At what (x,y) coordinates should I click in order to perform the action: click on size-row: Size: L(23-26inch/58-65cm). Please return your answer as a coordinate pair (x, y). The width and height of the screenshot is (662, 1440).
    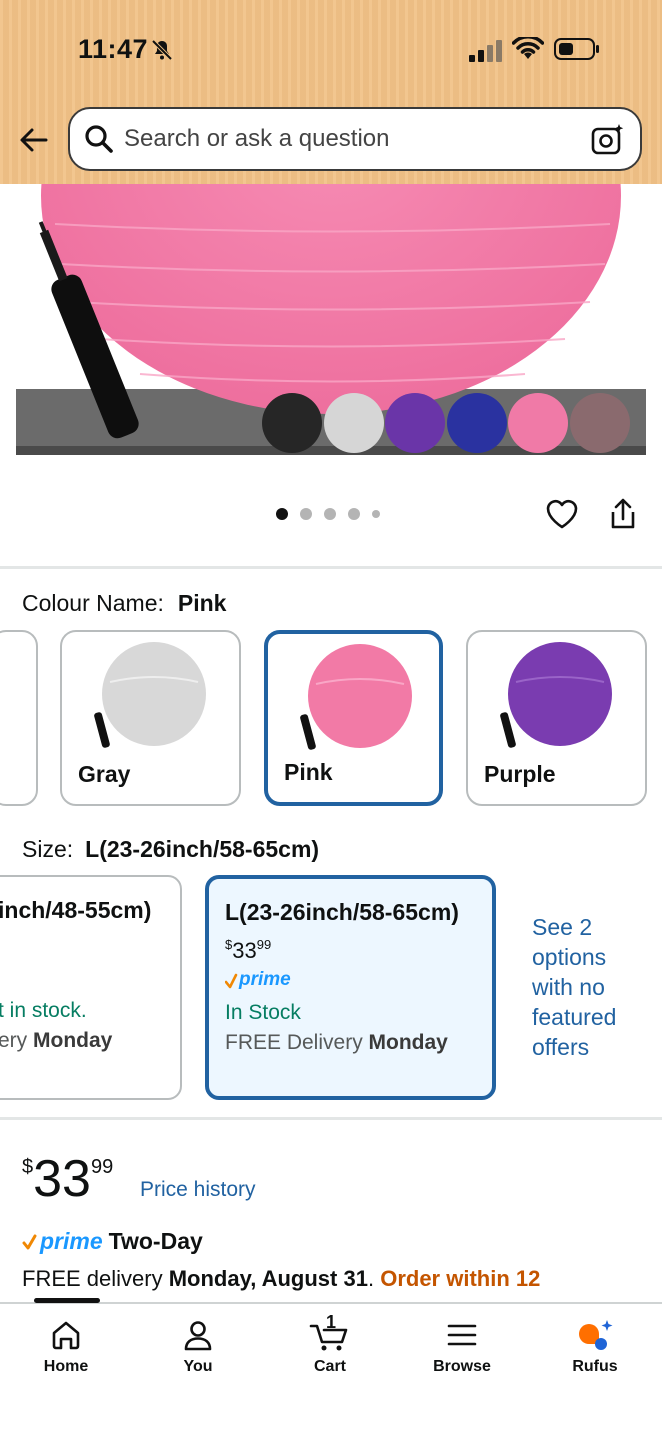
    Looking at the image, I should click on (170, 849).